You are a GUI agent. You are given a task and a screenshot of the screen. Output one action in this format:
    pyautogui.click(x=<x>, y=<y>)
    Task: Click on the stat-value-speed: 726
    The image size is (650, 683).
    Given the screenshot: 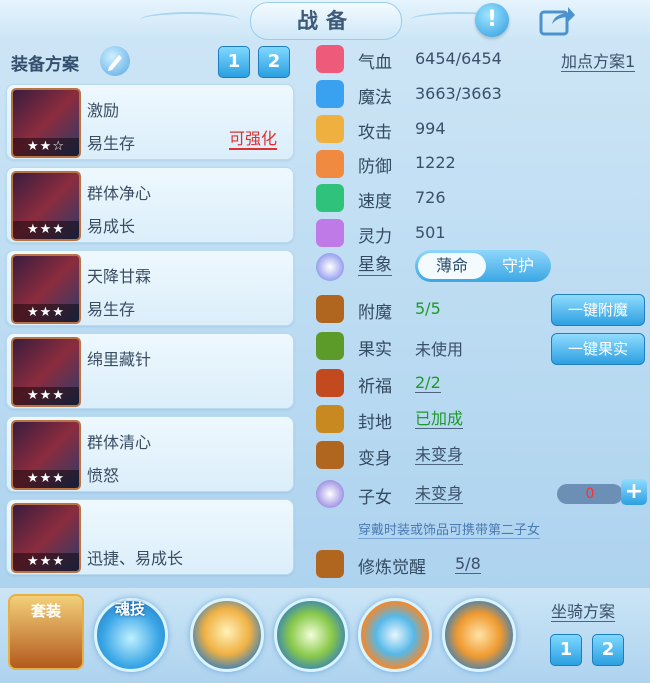 What is the action you would take?
    pyautogui.click(x=430, y=197)
    